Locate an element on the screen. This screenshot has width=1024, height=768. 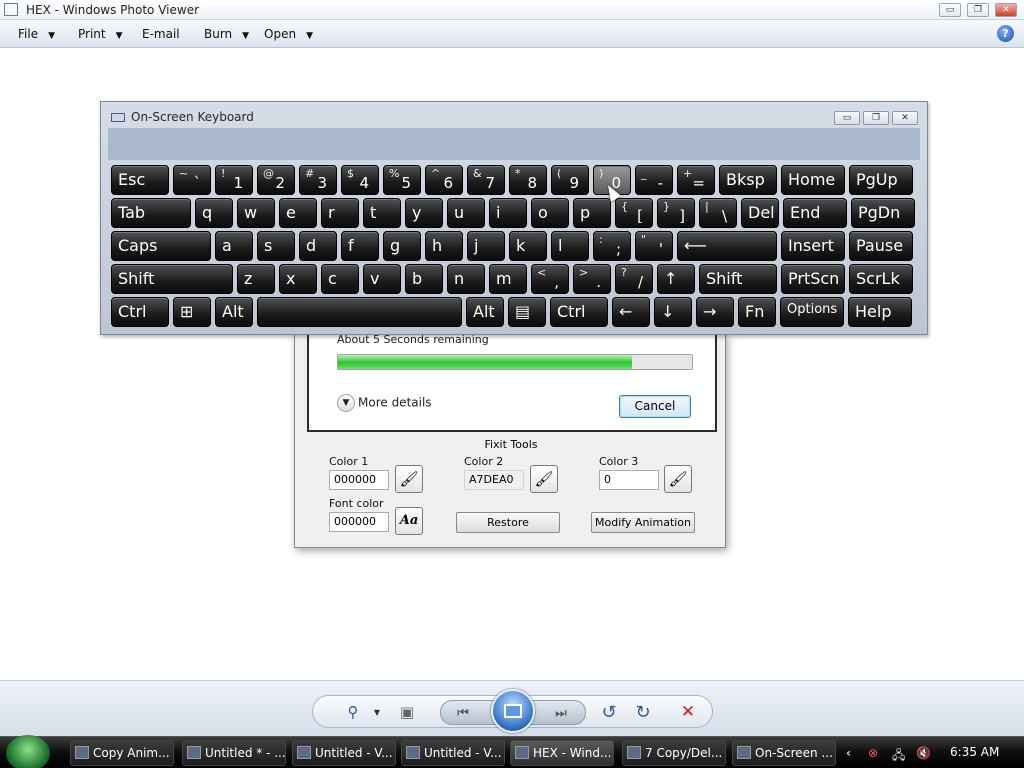
key-4: $4 is located at coordinates (360, 180).